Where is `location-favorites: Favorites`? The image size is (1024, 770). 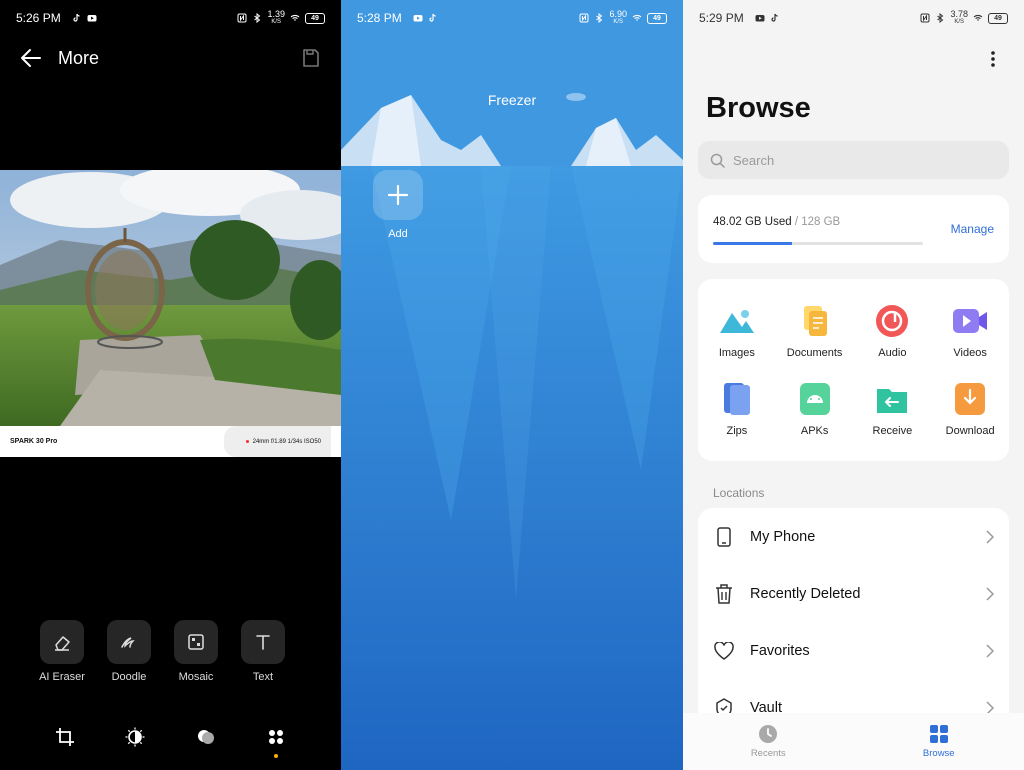 location-favorites: Favorites is located at coordinates (853, 650).